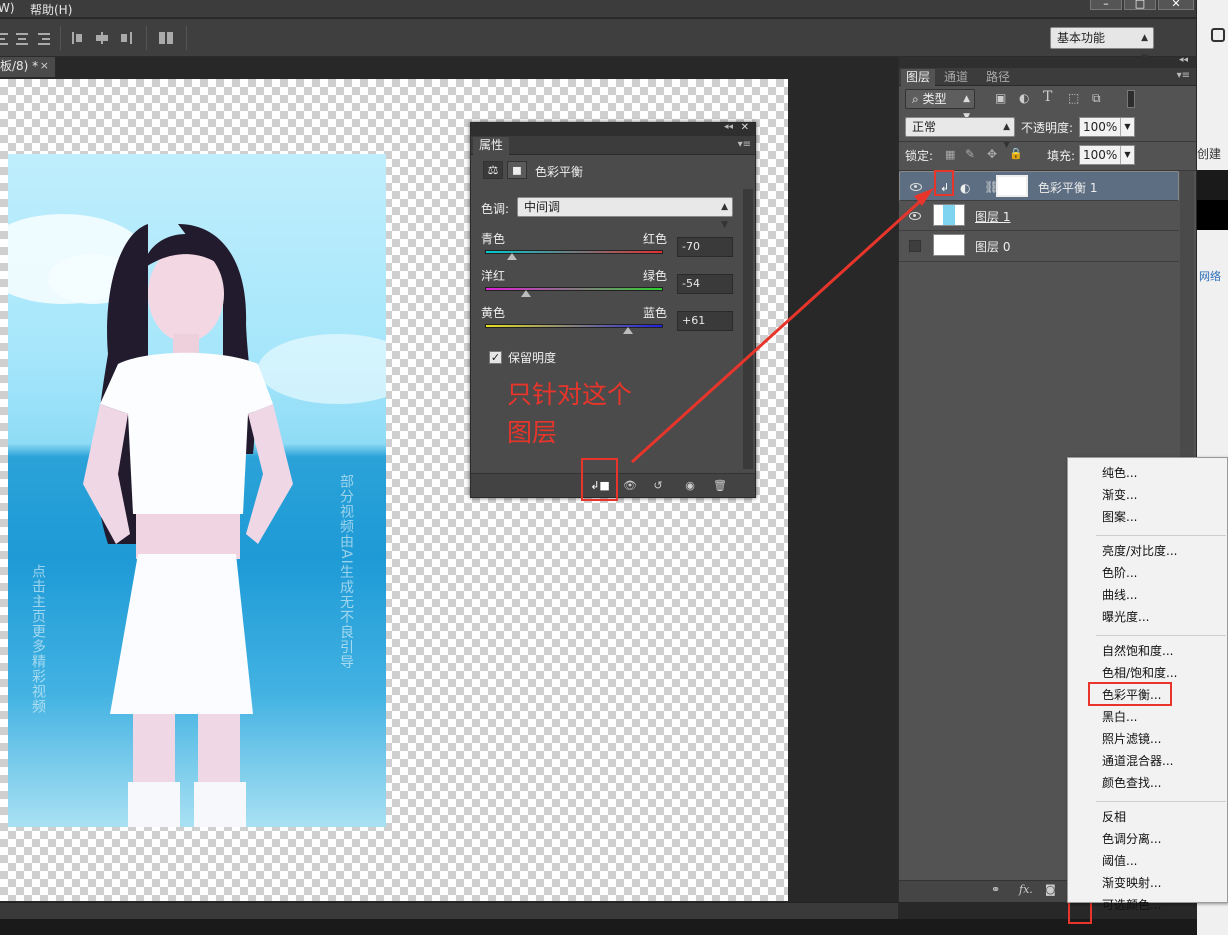  I want to click on annotation-box-color-balance-item, so click(1130, 694).